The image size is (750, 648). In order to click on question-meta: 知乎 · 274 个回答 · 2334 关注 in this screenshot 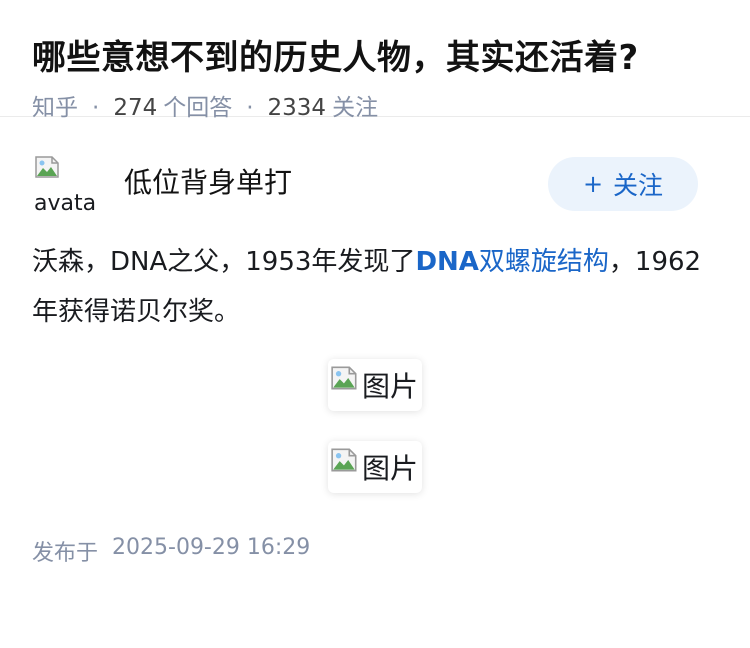, I will do `click(375, 108)`.